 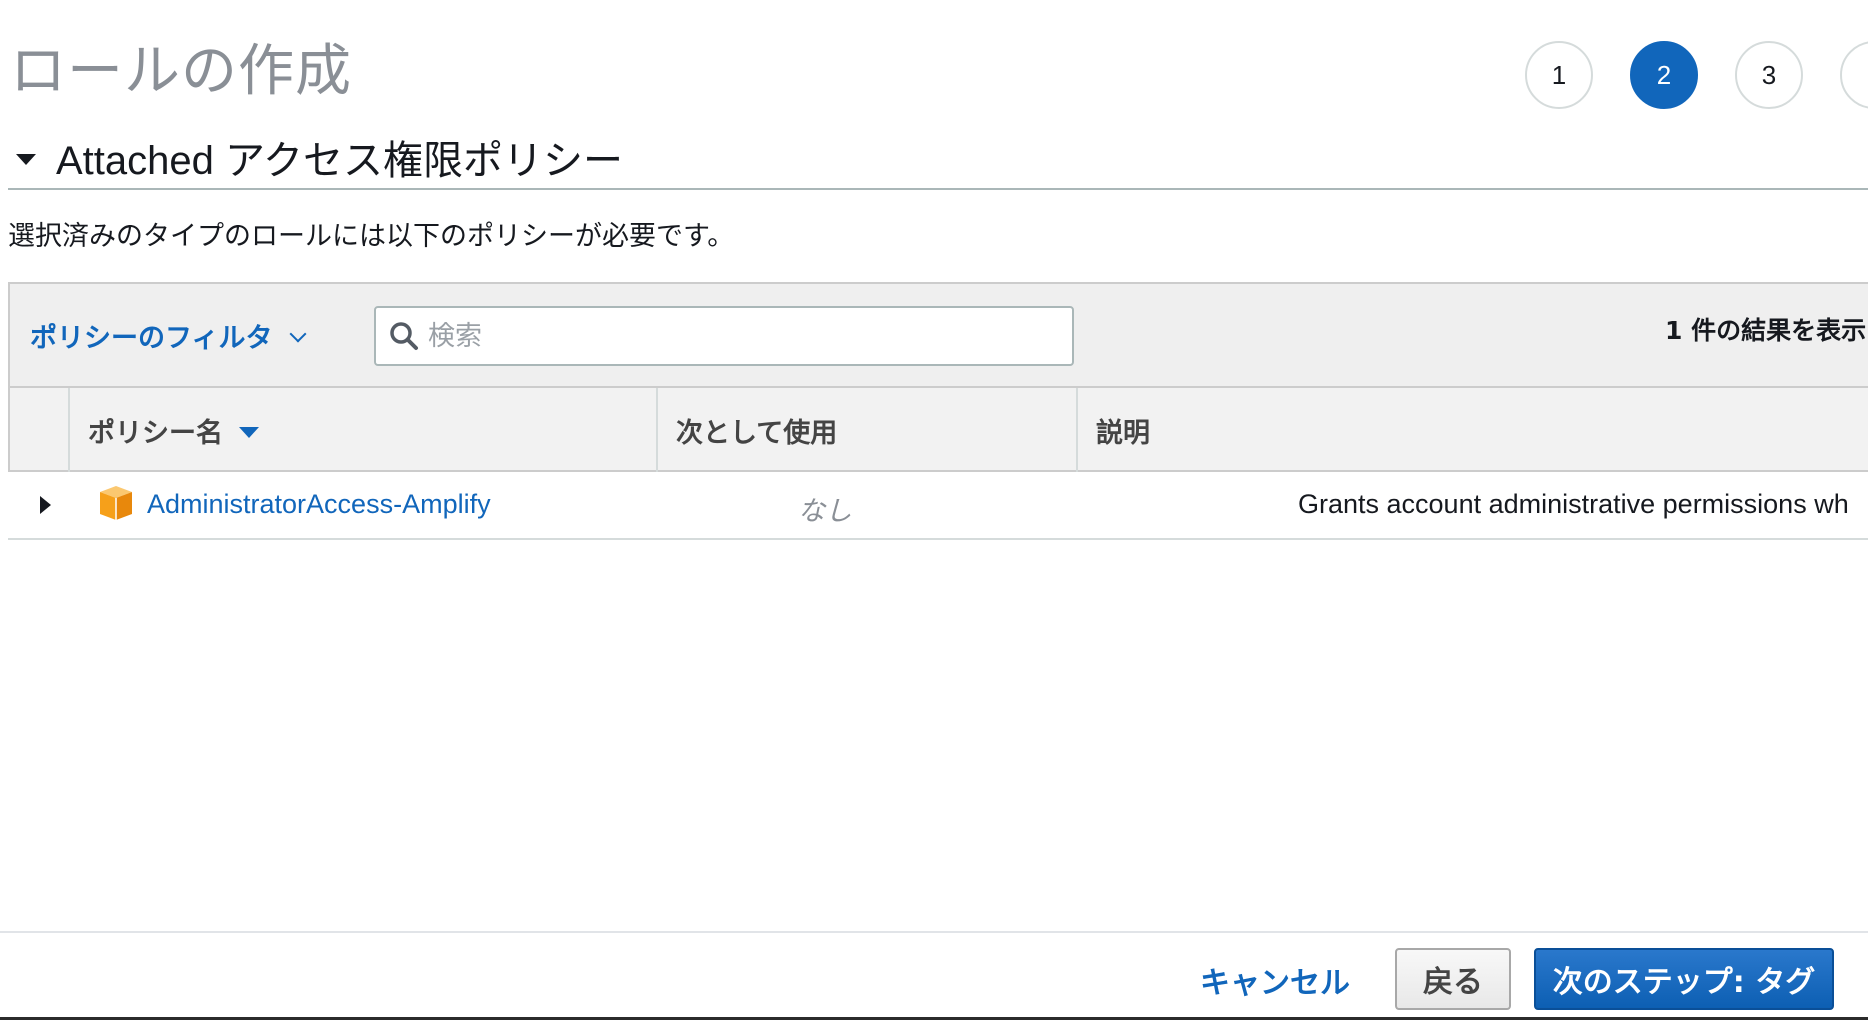 I want to click on step-3: 3, so click(x=1769, y=75).